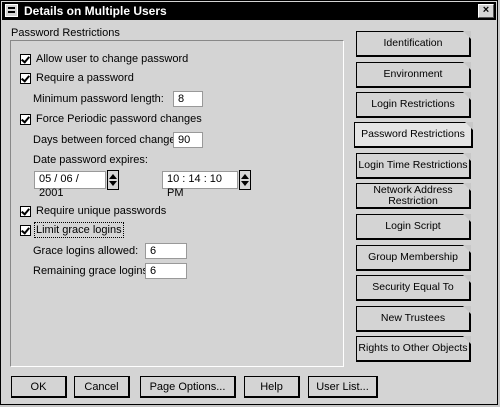  I want to click on tab-password-restrictions: Password Restrictions, so click(413, 135).